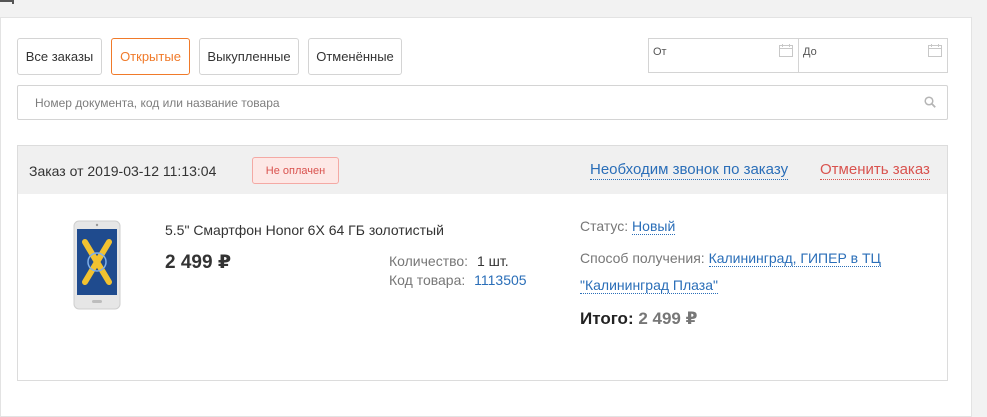  I want to click on status-label: Статус:, so click(604, 226).